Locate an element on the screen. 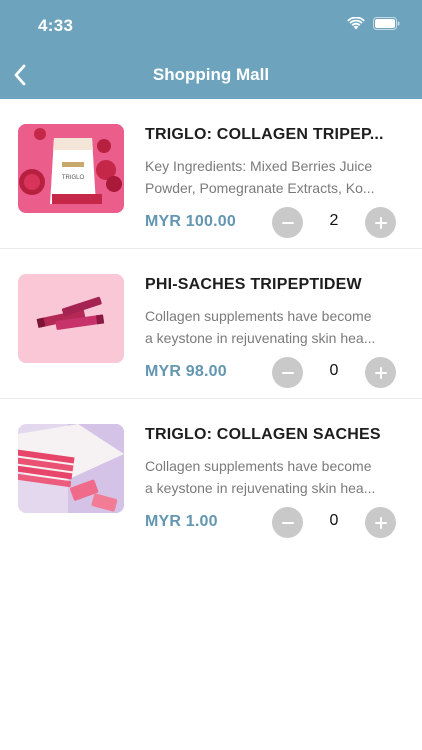 Image resolution: width=422 pixels, height=750 pixels. status-time: 4:33 is located at coordinates (56, 25).